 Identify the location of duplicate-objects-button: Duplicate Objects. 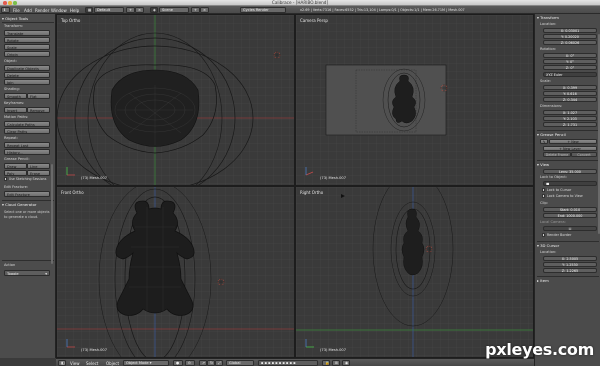
(27, 68).